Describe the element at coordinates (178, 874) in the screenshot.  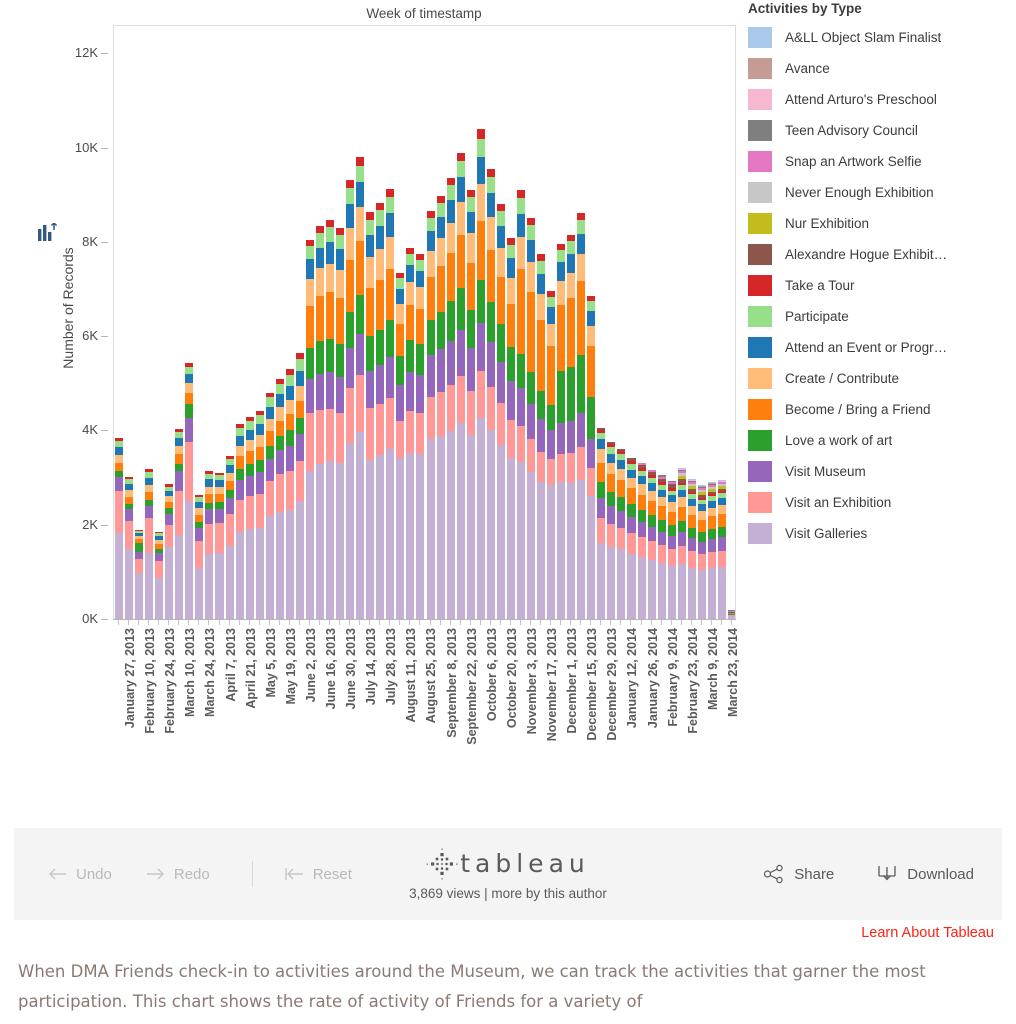
I see `redo-button: Redo` at that location.